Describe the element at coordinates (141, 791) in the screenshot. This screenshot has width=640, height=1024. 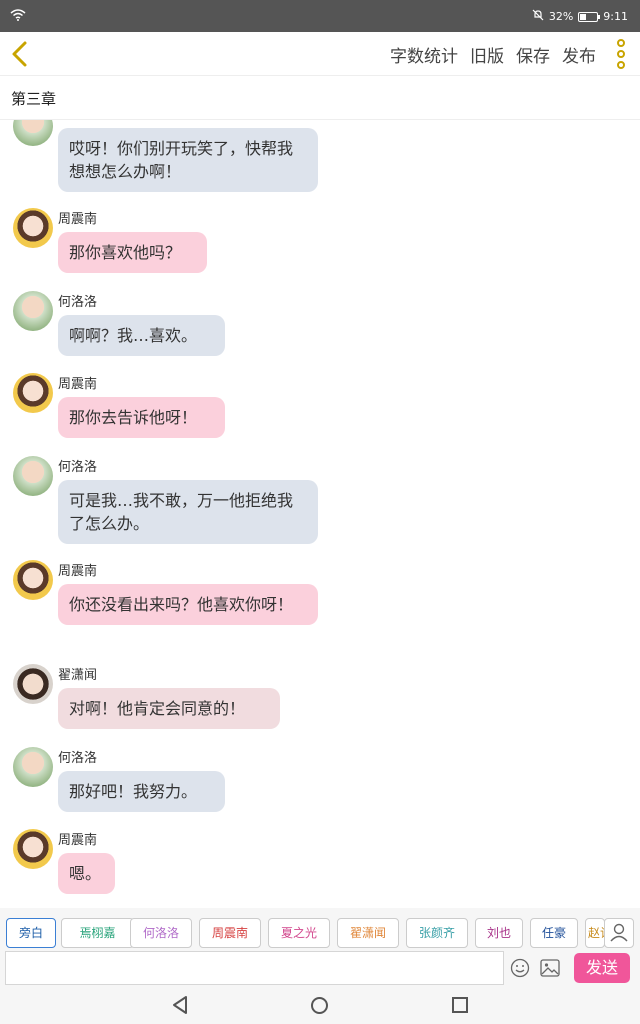
I see `message-bubble: 那好吧！我努力。` at that location.